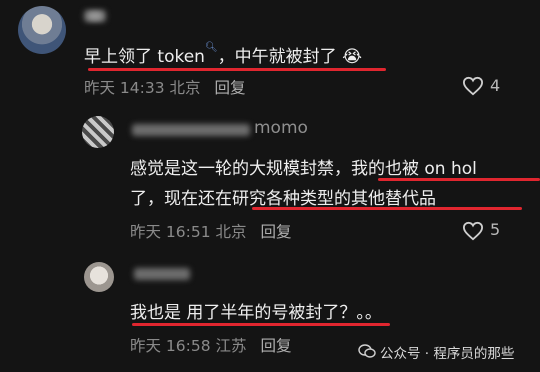  I want to click on watermark: 公众号 · 程序员的那些, so click(447, 354).